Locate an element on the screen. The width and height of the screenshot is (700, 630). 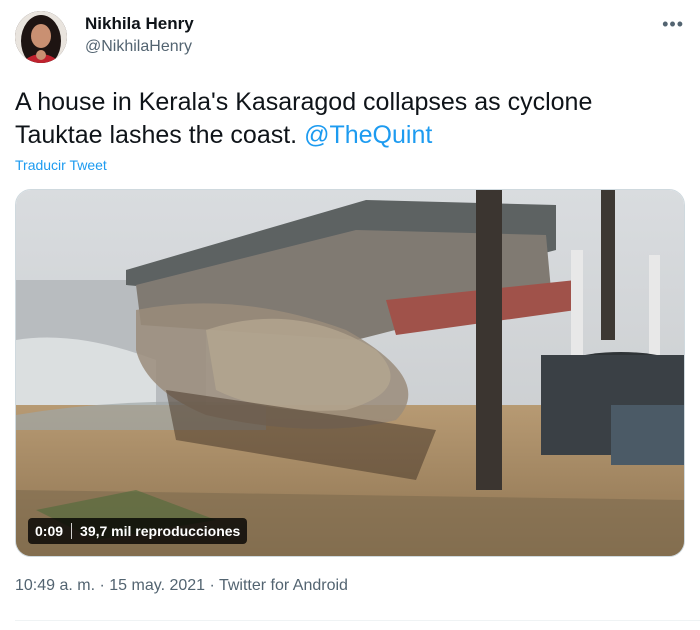
tweet-date: 15 may. 2021 is located at coordinates (157, 585).